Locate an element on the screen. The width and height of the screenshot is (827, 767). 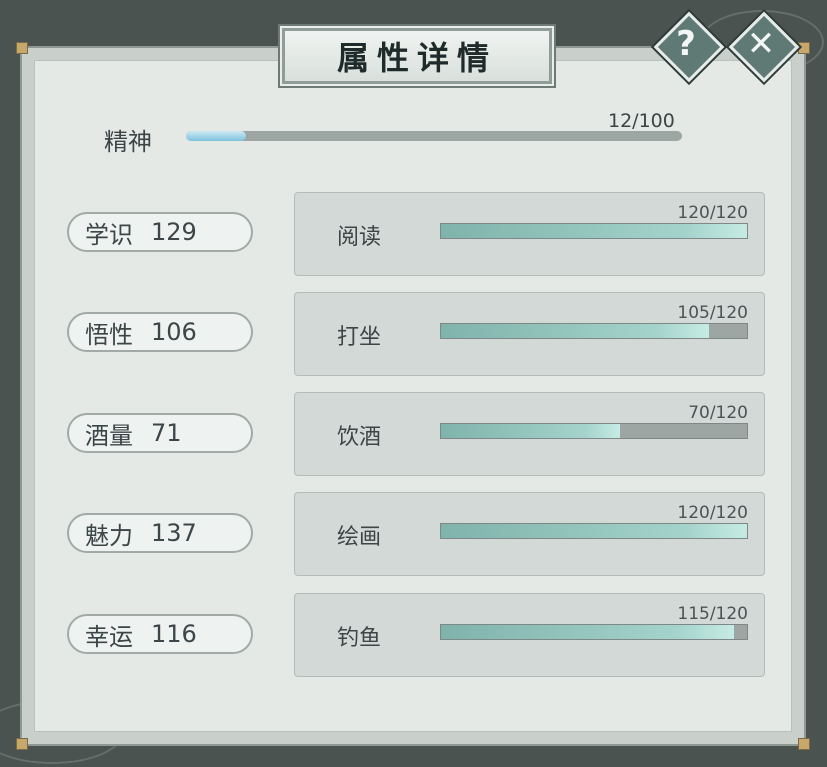
spirit-value: 12/100 is located at coordinates (641, 121).